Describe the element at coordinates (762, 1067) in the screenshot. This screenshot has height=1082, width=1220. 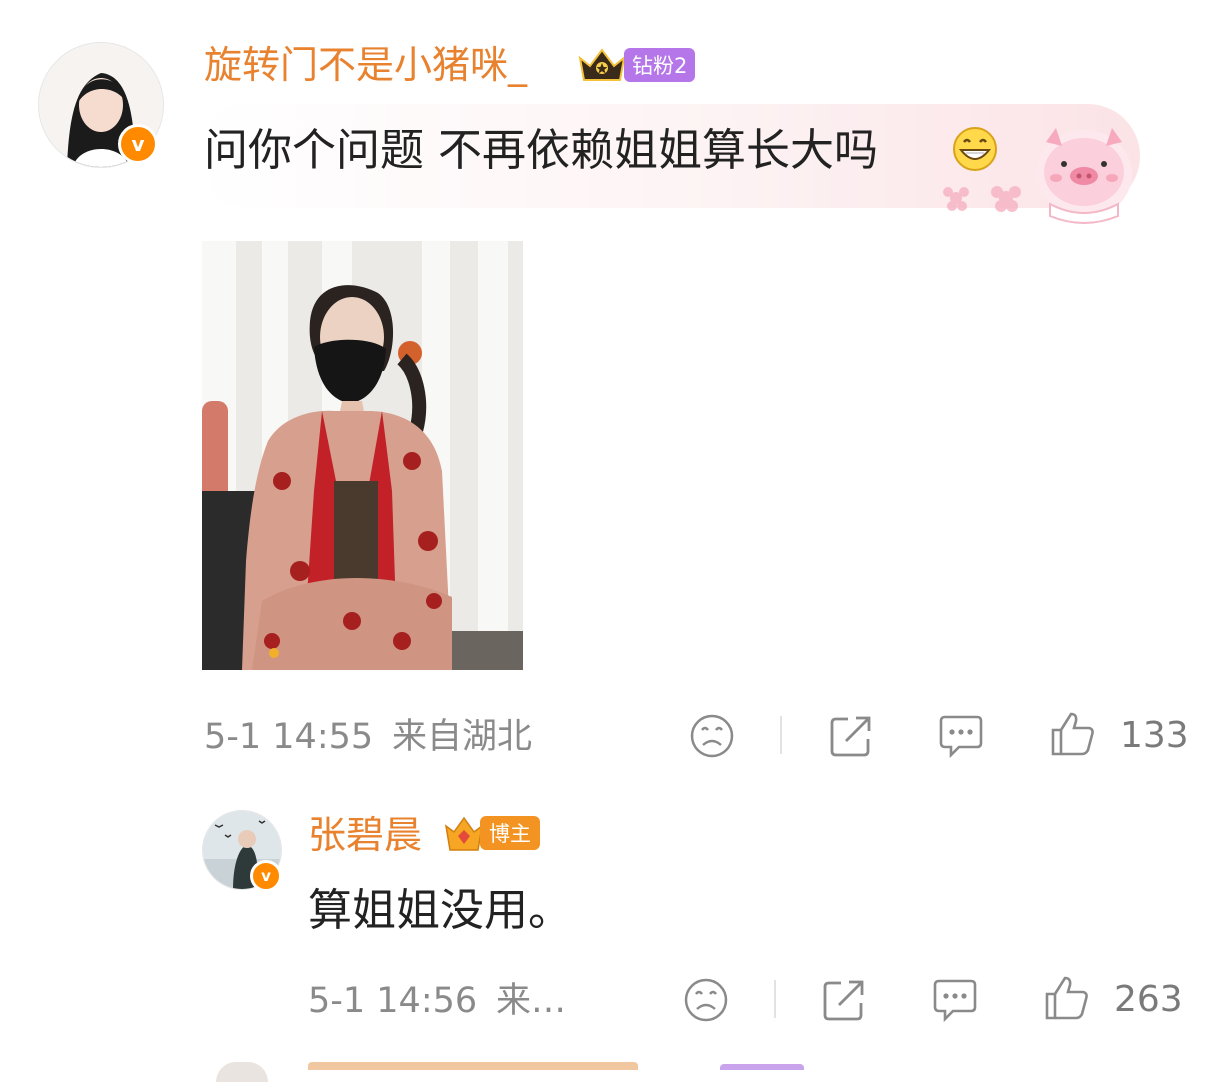
I see `next-comment-badge-partial` at that location.